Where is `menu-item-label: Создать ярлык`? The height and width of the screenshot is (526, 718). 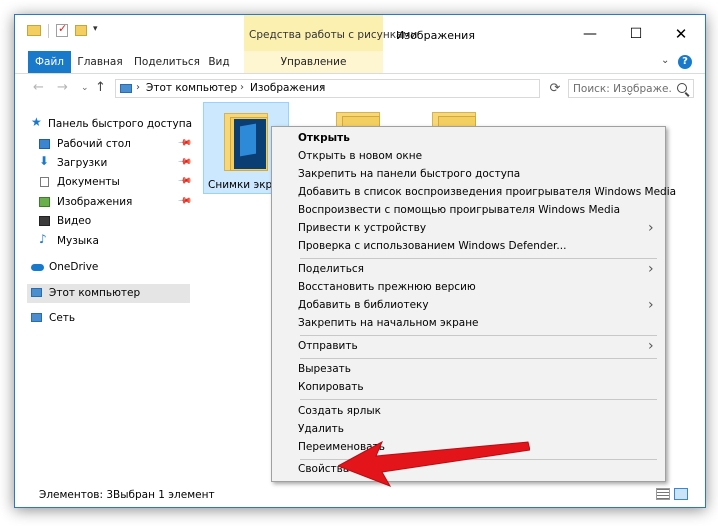 menu-item-label: Создать ярлык is located at coordinates (340, 411).